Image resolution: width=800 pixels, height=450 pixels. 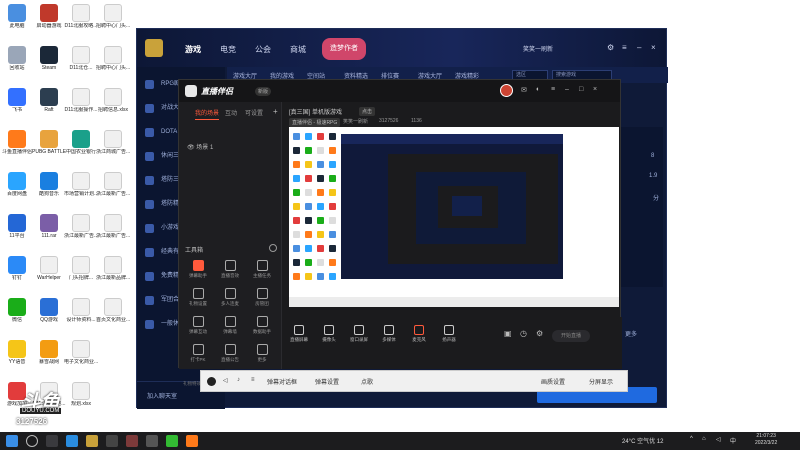 What do you see at coordinates (92, 441) in the screenshot?
I see `launcher-taskbar-icon` at bounding box center [92, 441].